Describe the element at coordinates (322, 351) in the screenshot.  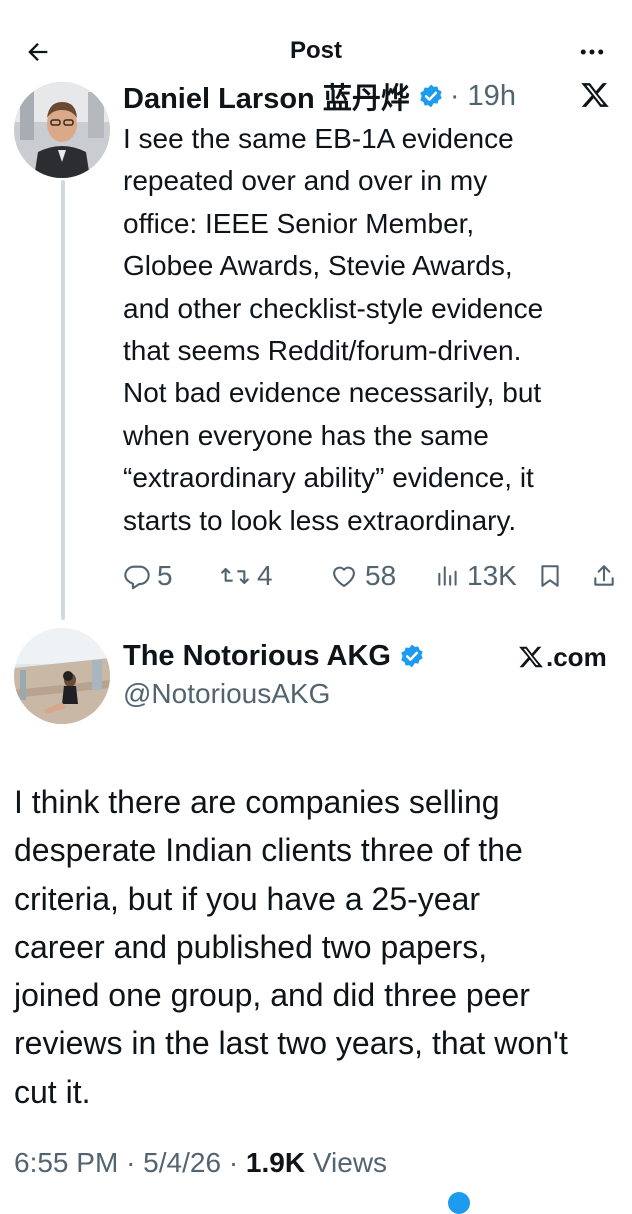
I see `tweet-text-line: that seems Reddit/forum-driven.` at that location.